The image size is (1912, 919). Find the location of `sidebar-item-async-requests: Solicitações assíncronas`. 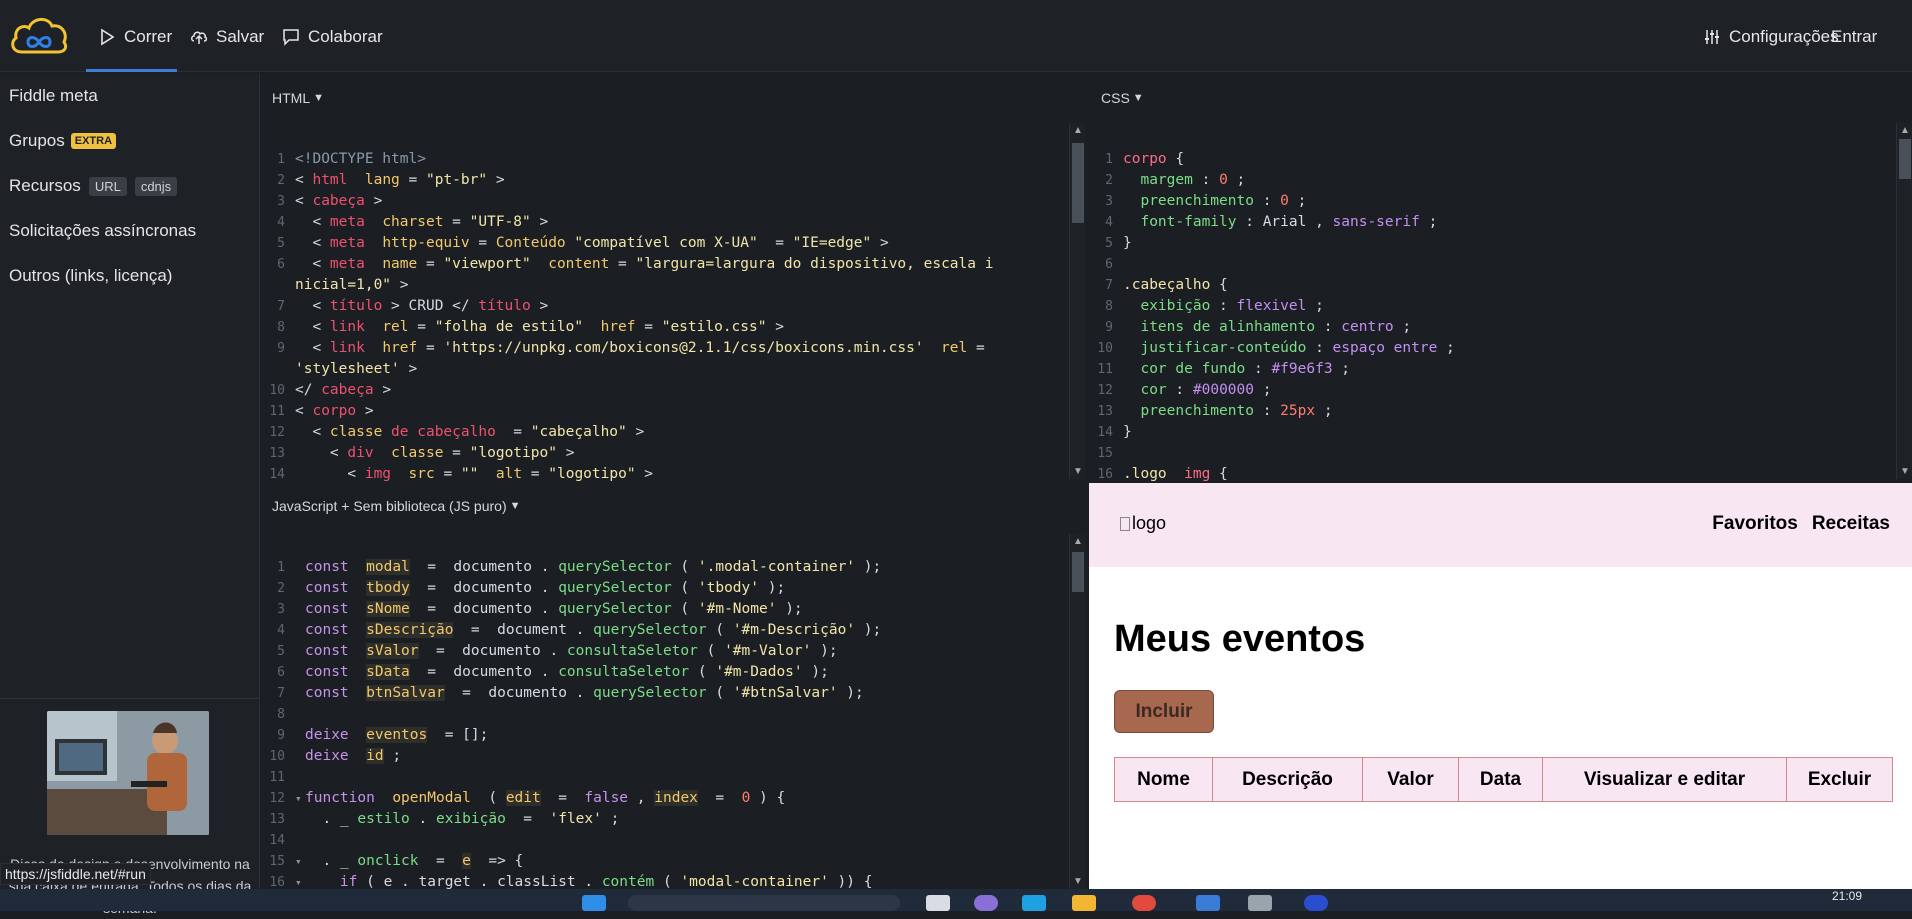

sidebar-item-async-requests: Solicitações assíncronas is located at coordinates (102, 231).